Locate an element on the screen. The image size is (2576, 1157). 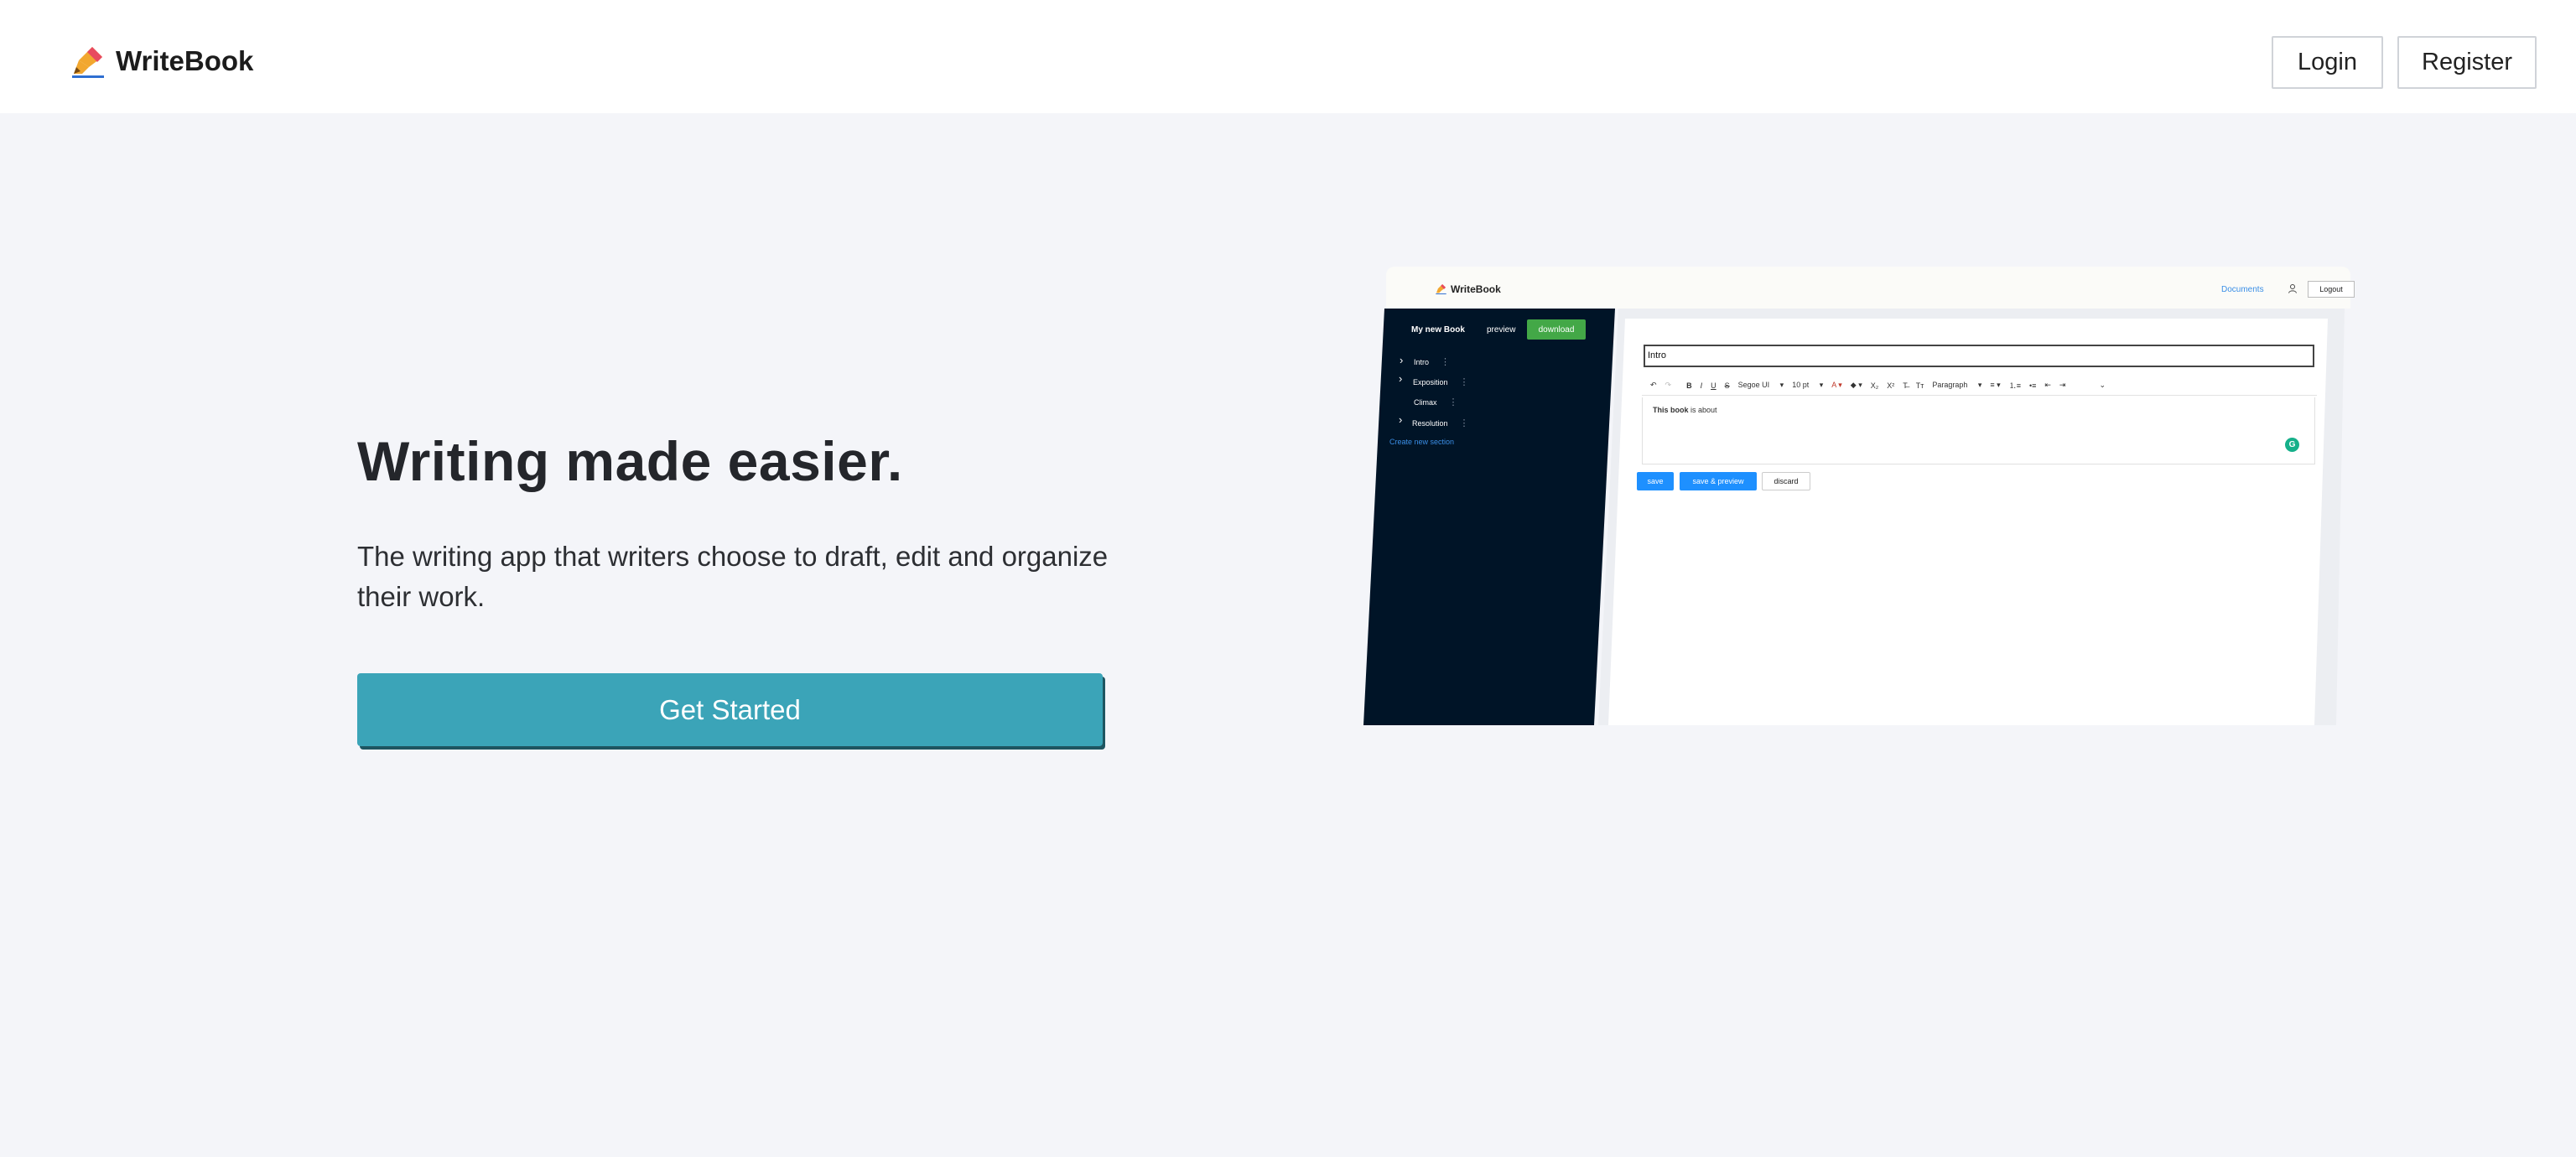
mock-section-label: Intro is located at coordinates (1422, 361).